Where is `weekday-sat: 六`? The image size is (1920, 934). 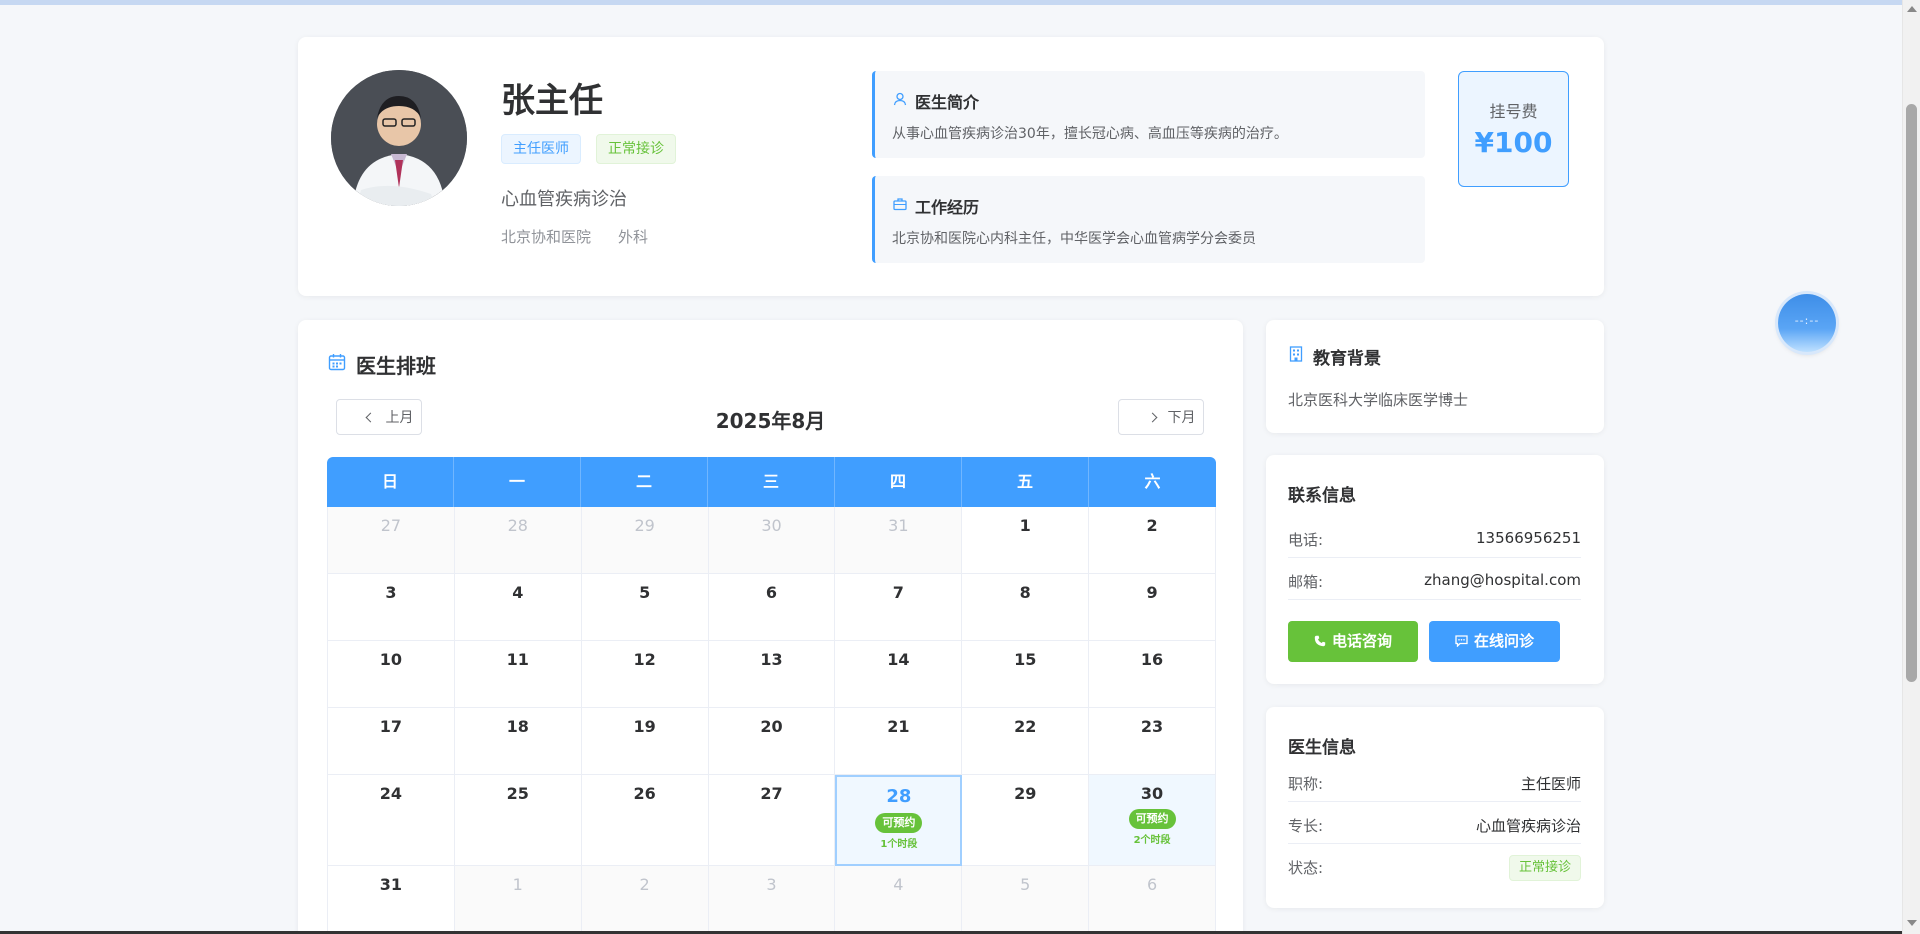 weekday-sat: 六 is located at coordinates (1152, 481).